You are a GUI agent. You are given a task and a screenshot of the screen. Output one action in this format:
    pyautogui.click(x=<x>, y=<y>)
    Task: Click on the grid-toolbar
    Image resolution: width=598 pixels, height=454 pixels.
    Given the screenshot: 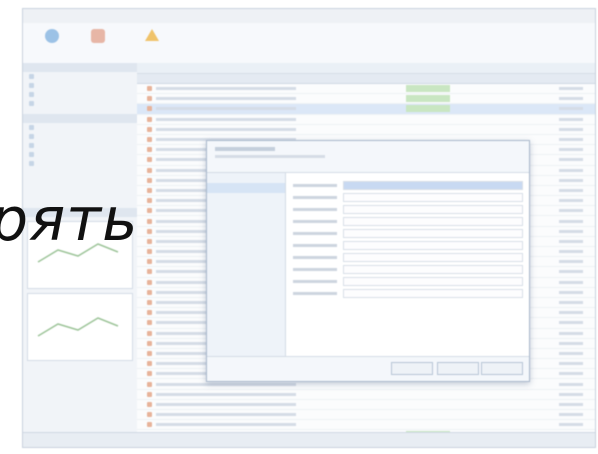 What is the action you would take?
    pyautogui.click(x=366, y=68)
    